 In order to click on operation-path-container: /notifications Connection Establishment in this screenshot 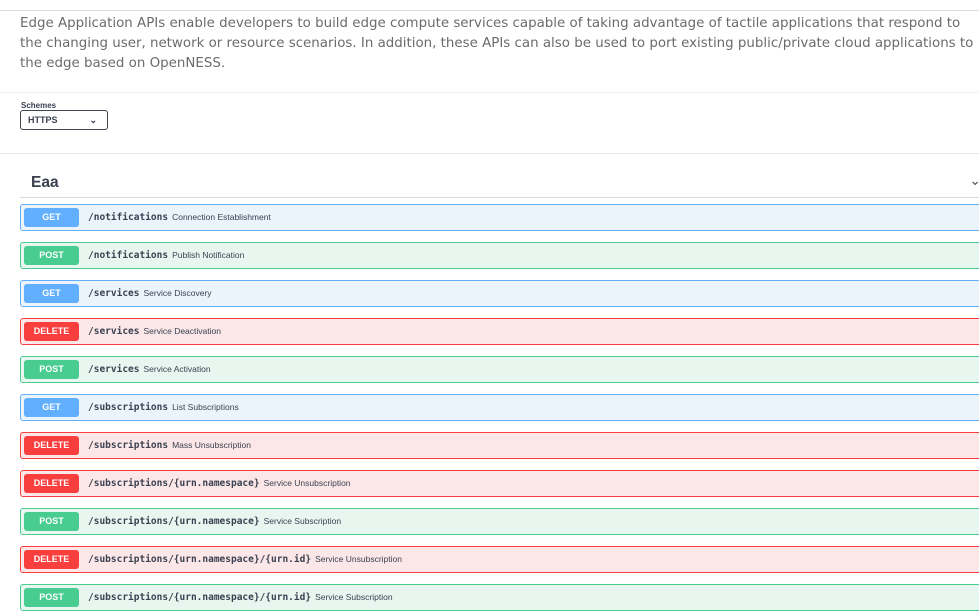, I will do `click(179, 217)`.